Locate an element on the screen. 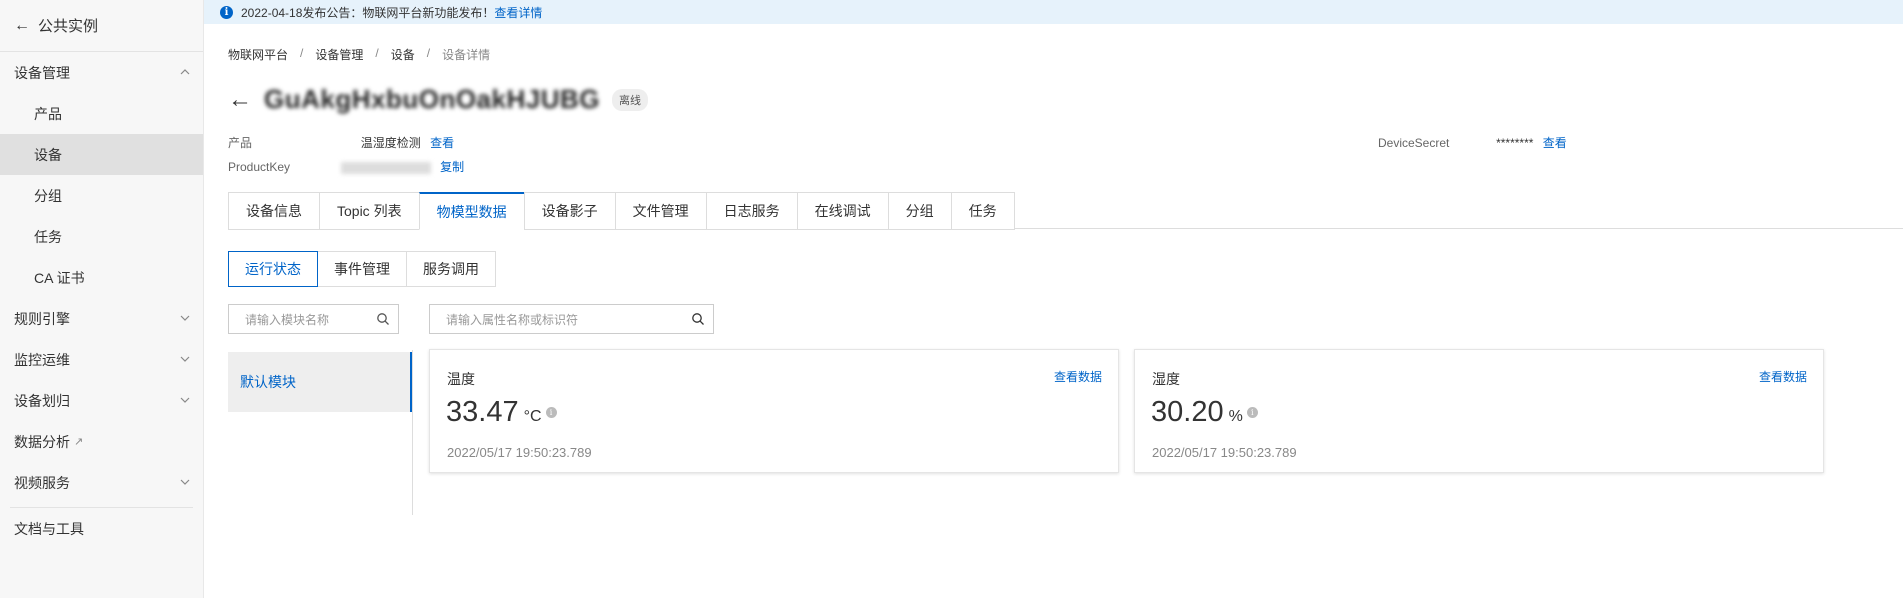 This screenshot has width=1903, height=598. sidebar-item-label: 分组 is located at coordinates (48, 195).